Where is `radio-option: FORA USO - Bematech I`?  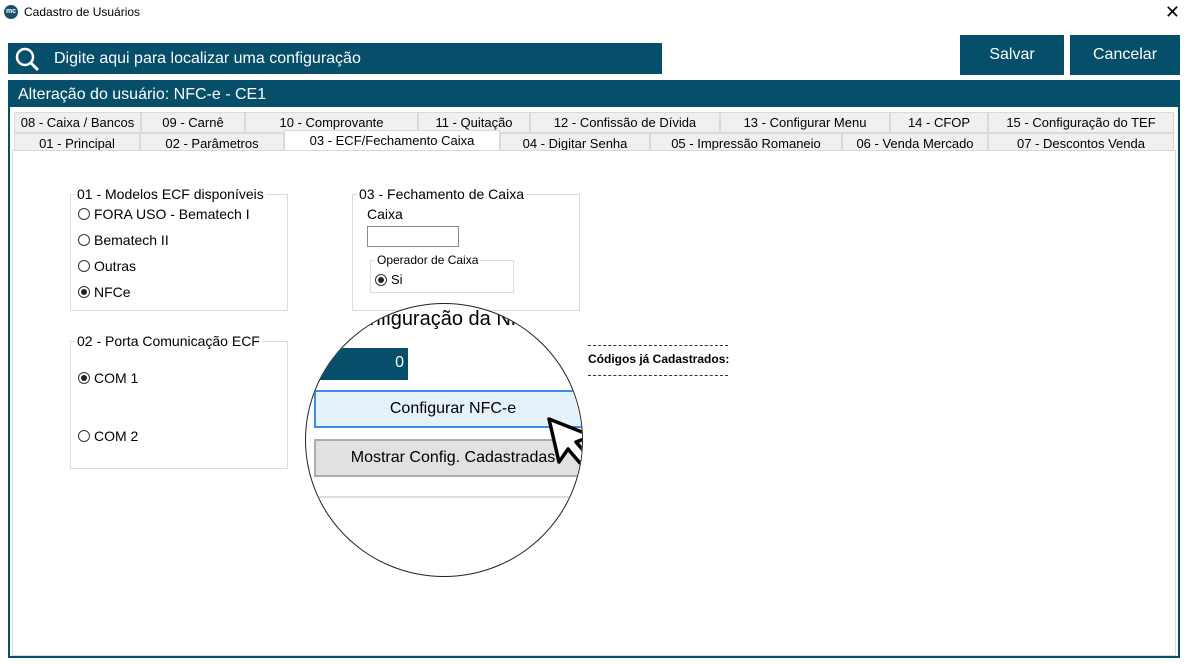 radio-option: FORA USO - Bematech I is located at coordinates (164, 214).